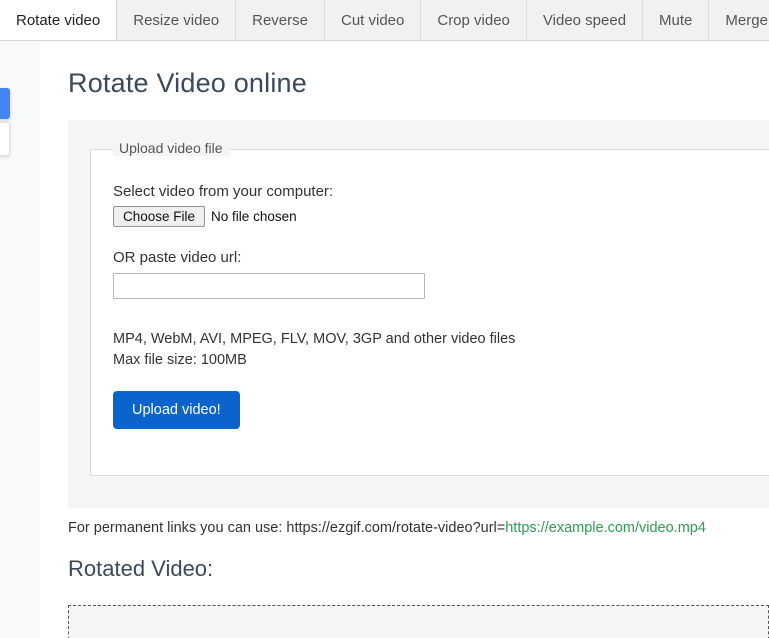 The image size is (769, 638). I want to click on result-placeholder-box, so click(418, 621).